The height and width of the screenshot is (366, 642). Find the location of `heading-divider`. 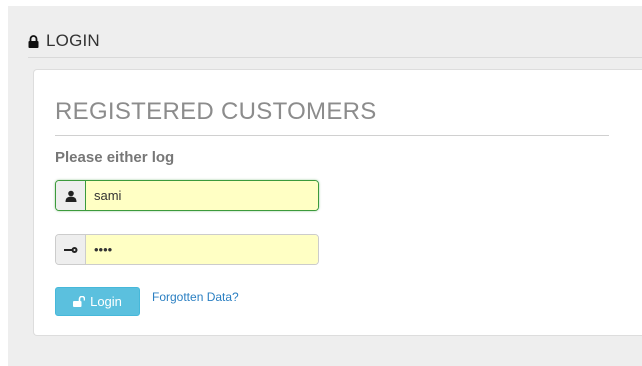

heading-divider is located at coordinates (335, 57).